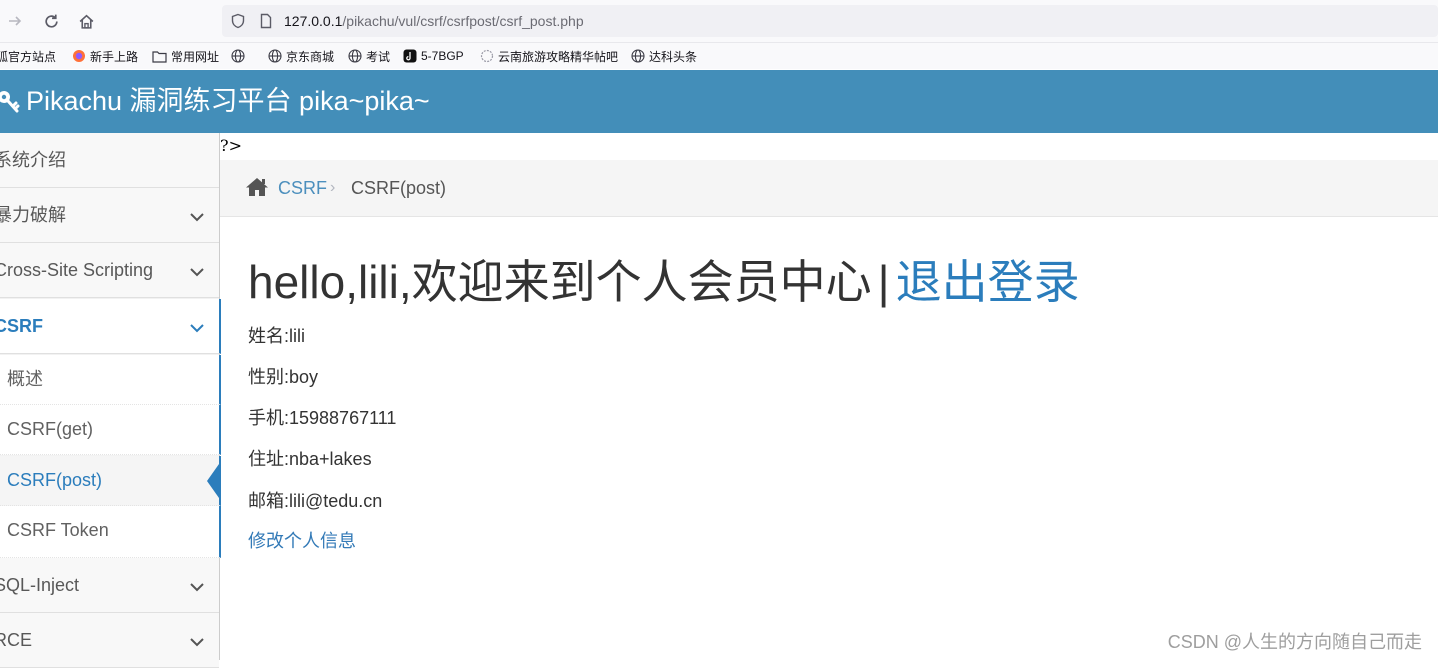 The image size is (1438, 668). Describe the element at coordinates (16, 640) in the screenshot. I see `sidebar-item-label: RCE` at that location.